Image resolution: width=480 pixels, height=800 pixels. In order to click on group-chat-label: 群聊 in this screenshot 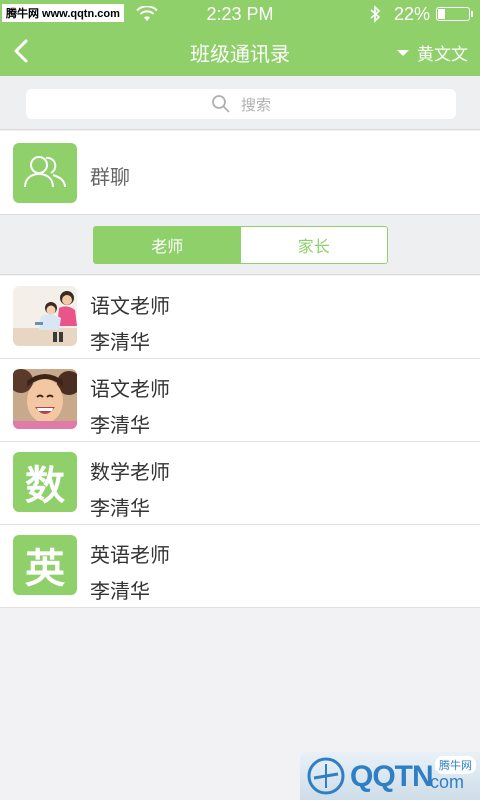, I will do `click(110, 177)`.